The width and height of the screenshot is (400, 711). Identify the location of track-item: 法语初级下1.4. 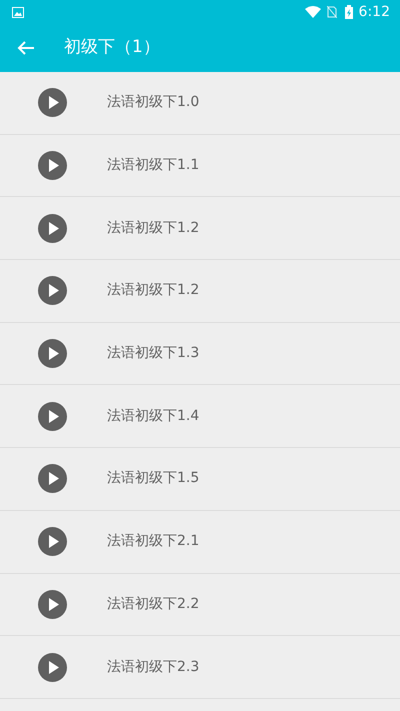
(200, 416).